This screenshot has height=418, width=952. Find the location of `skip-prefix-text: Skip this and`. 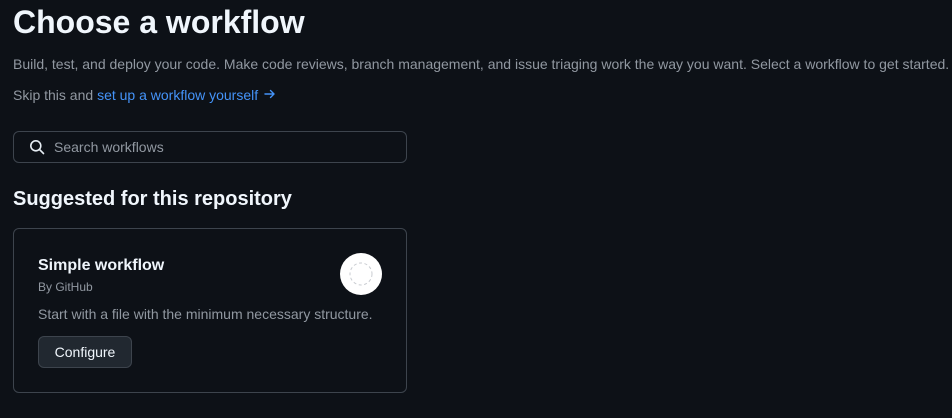

skip-prefix-text: Skip this and is located at coordinates (53, 95).